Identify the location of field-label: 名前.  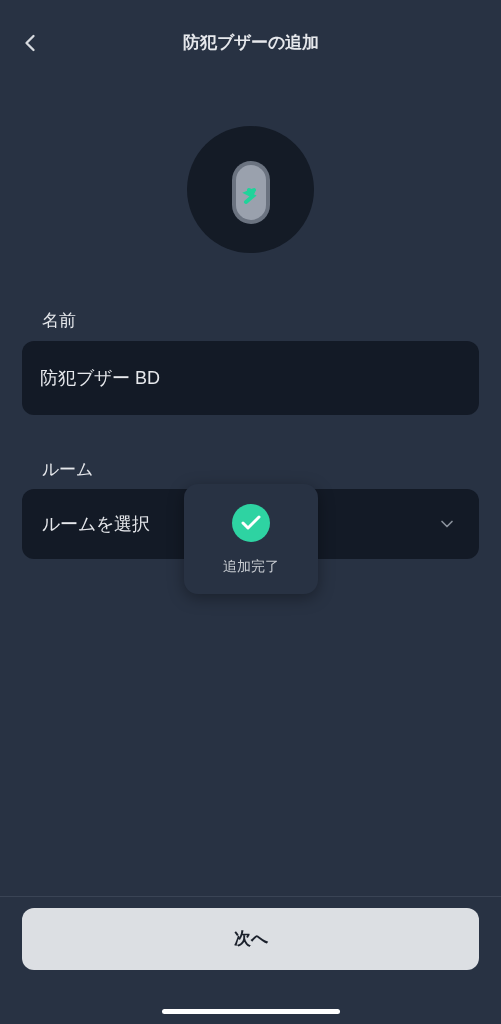
(59, 321).